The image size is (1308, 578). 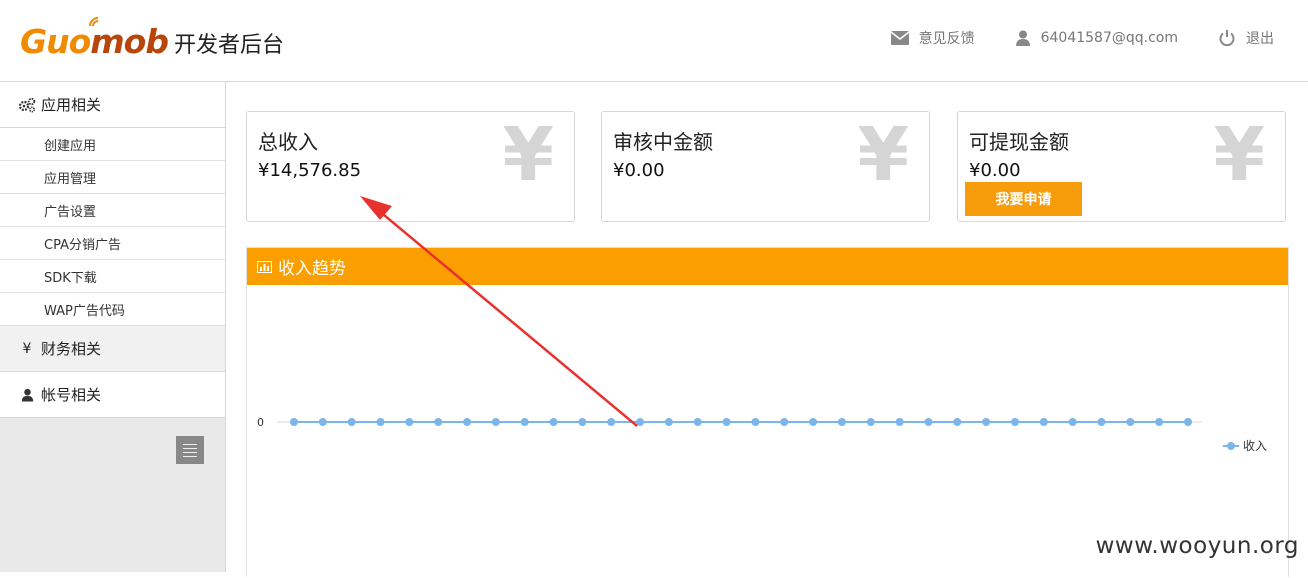 What do you see at coordinates (260, 422) in the screenshot?
I see `y-tick-label: 0` at bounding box center [260, 422].